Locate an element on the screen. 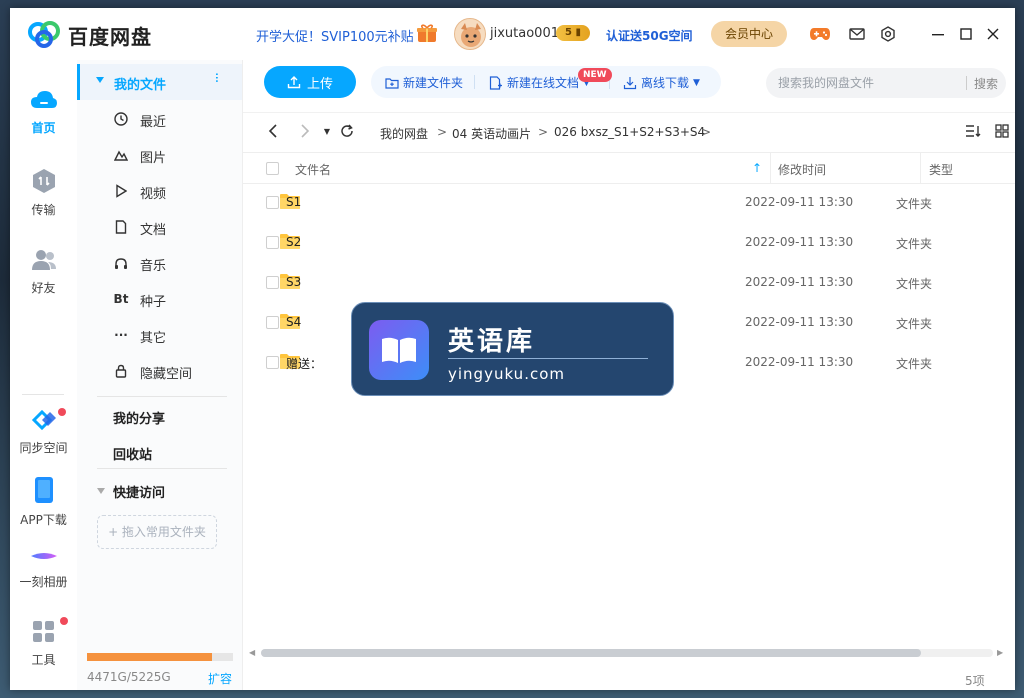 The image size is (1024, 698). file-name: S2 is located at coordinates (293, 242).